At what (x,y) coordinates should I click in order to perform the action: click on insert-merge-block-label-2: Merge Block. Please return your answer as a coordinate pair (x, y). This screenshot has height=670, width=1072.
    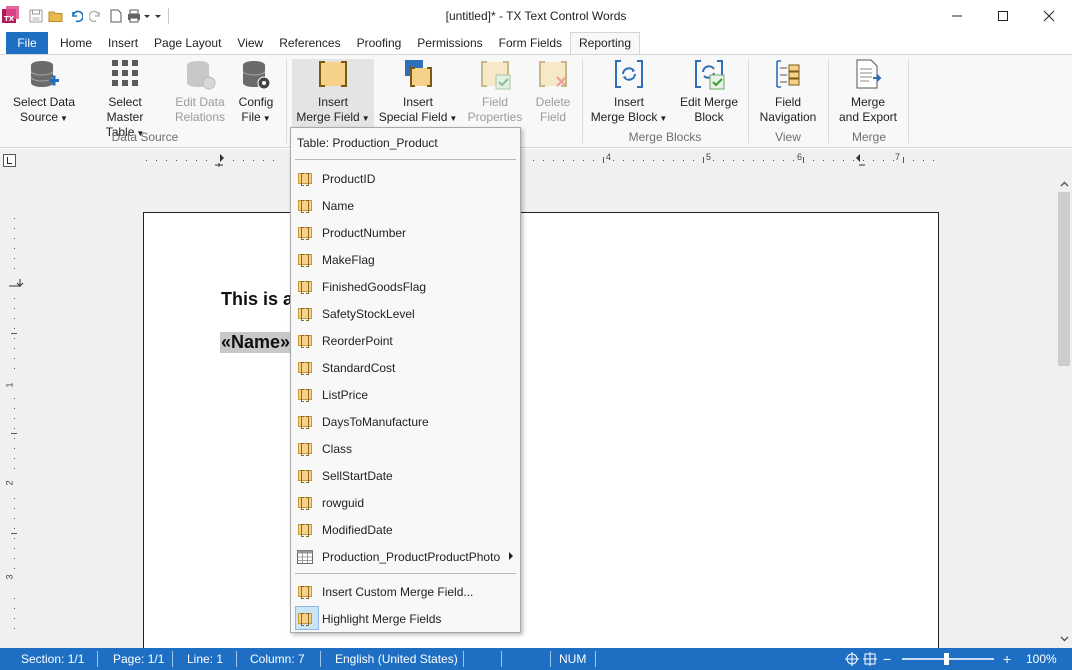
    Looking at the image, I should click on (624, 117).